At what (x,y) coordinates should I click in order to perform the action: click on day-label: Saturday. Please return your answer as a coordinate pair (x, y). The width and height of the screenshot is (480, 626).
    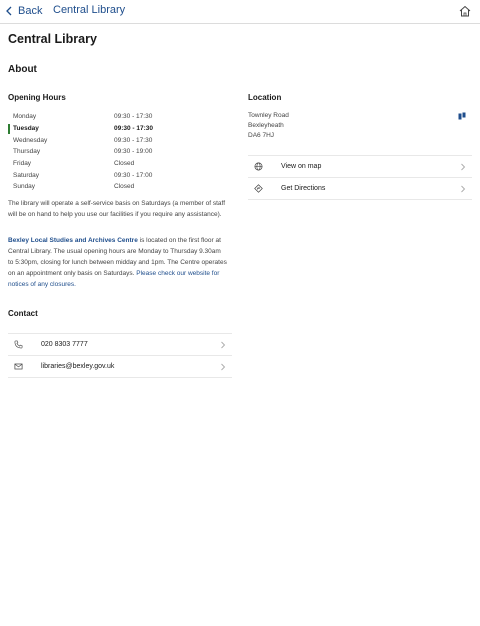
    Looking at the image, I should click on (26, 175).